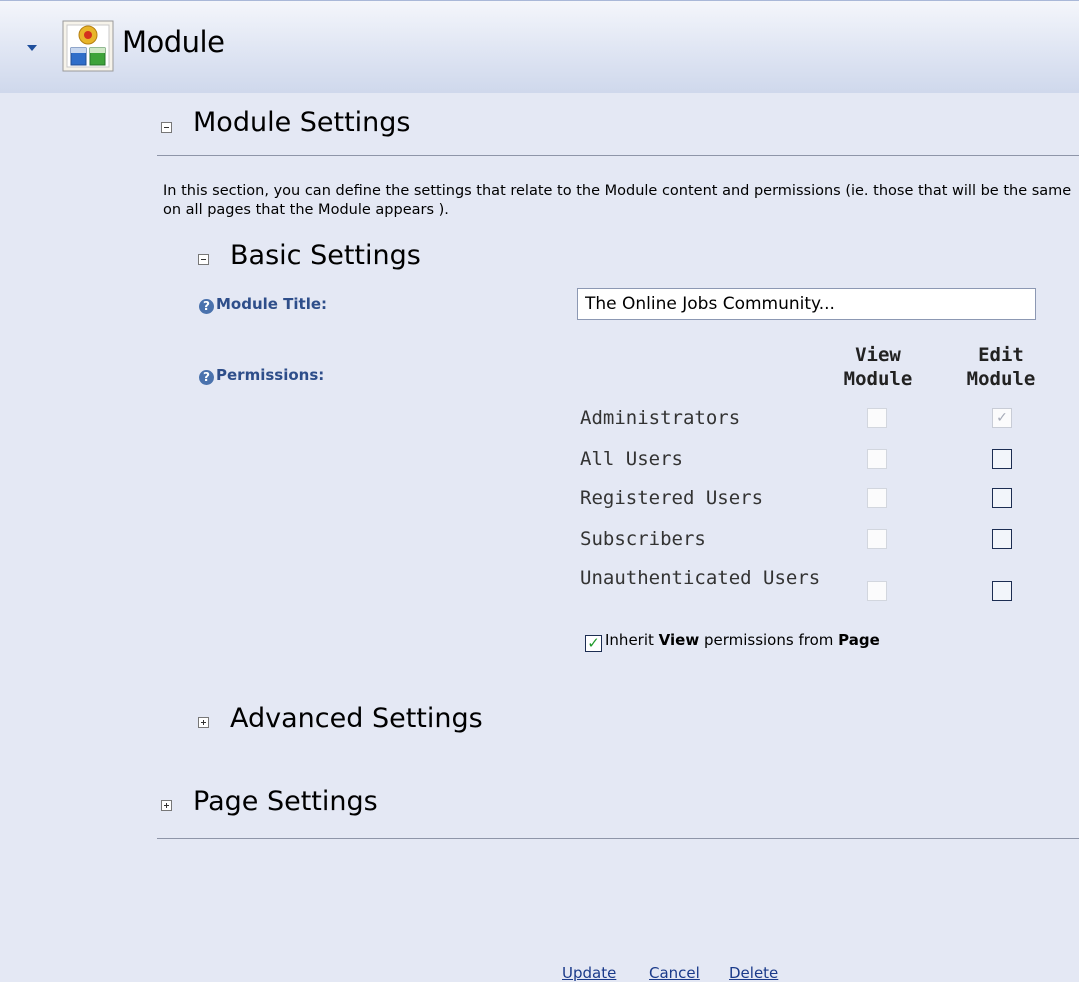  I want to click on role-registered-users: Registered Users, so click(672, 498).